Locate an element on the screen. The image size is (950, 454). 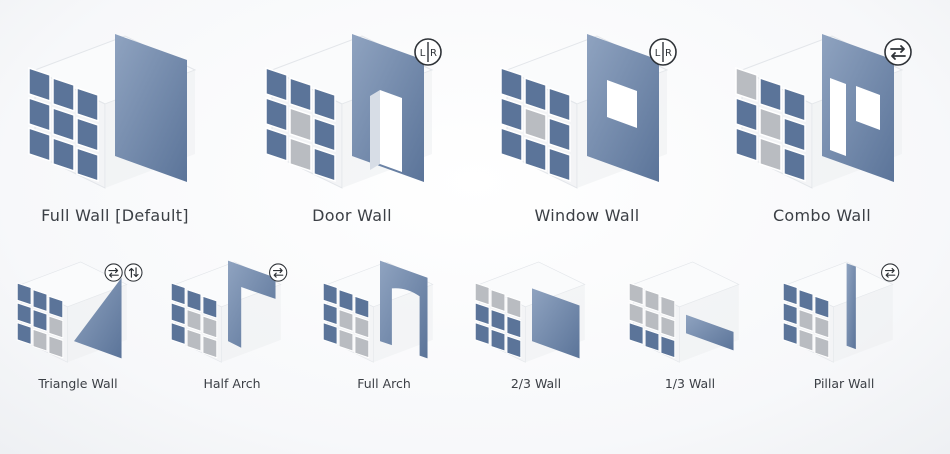
wall-option-label: Full Arch is located at coordinates (384, 383).